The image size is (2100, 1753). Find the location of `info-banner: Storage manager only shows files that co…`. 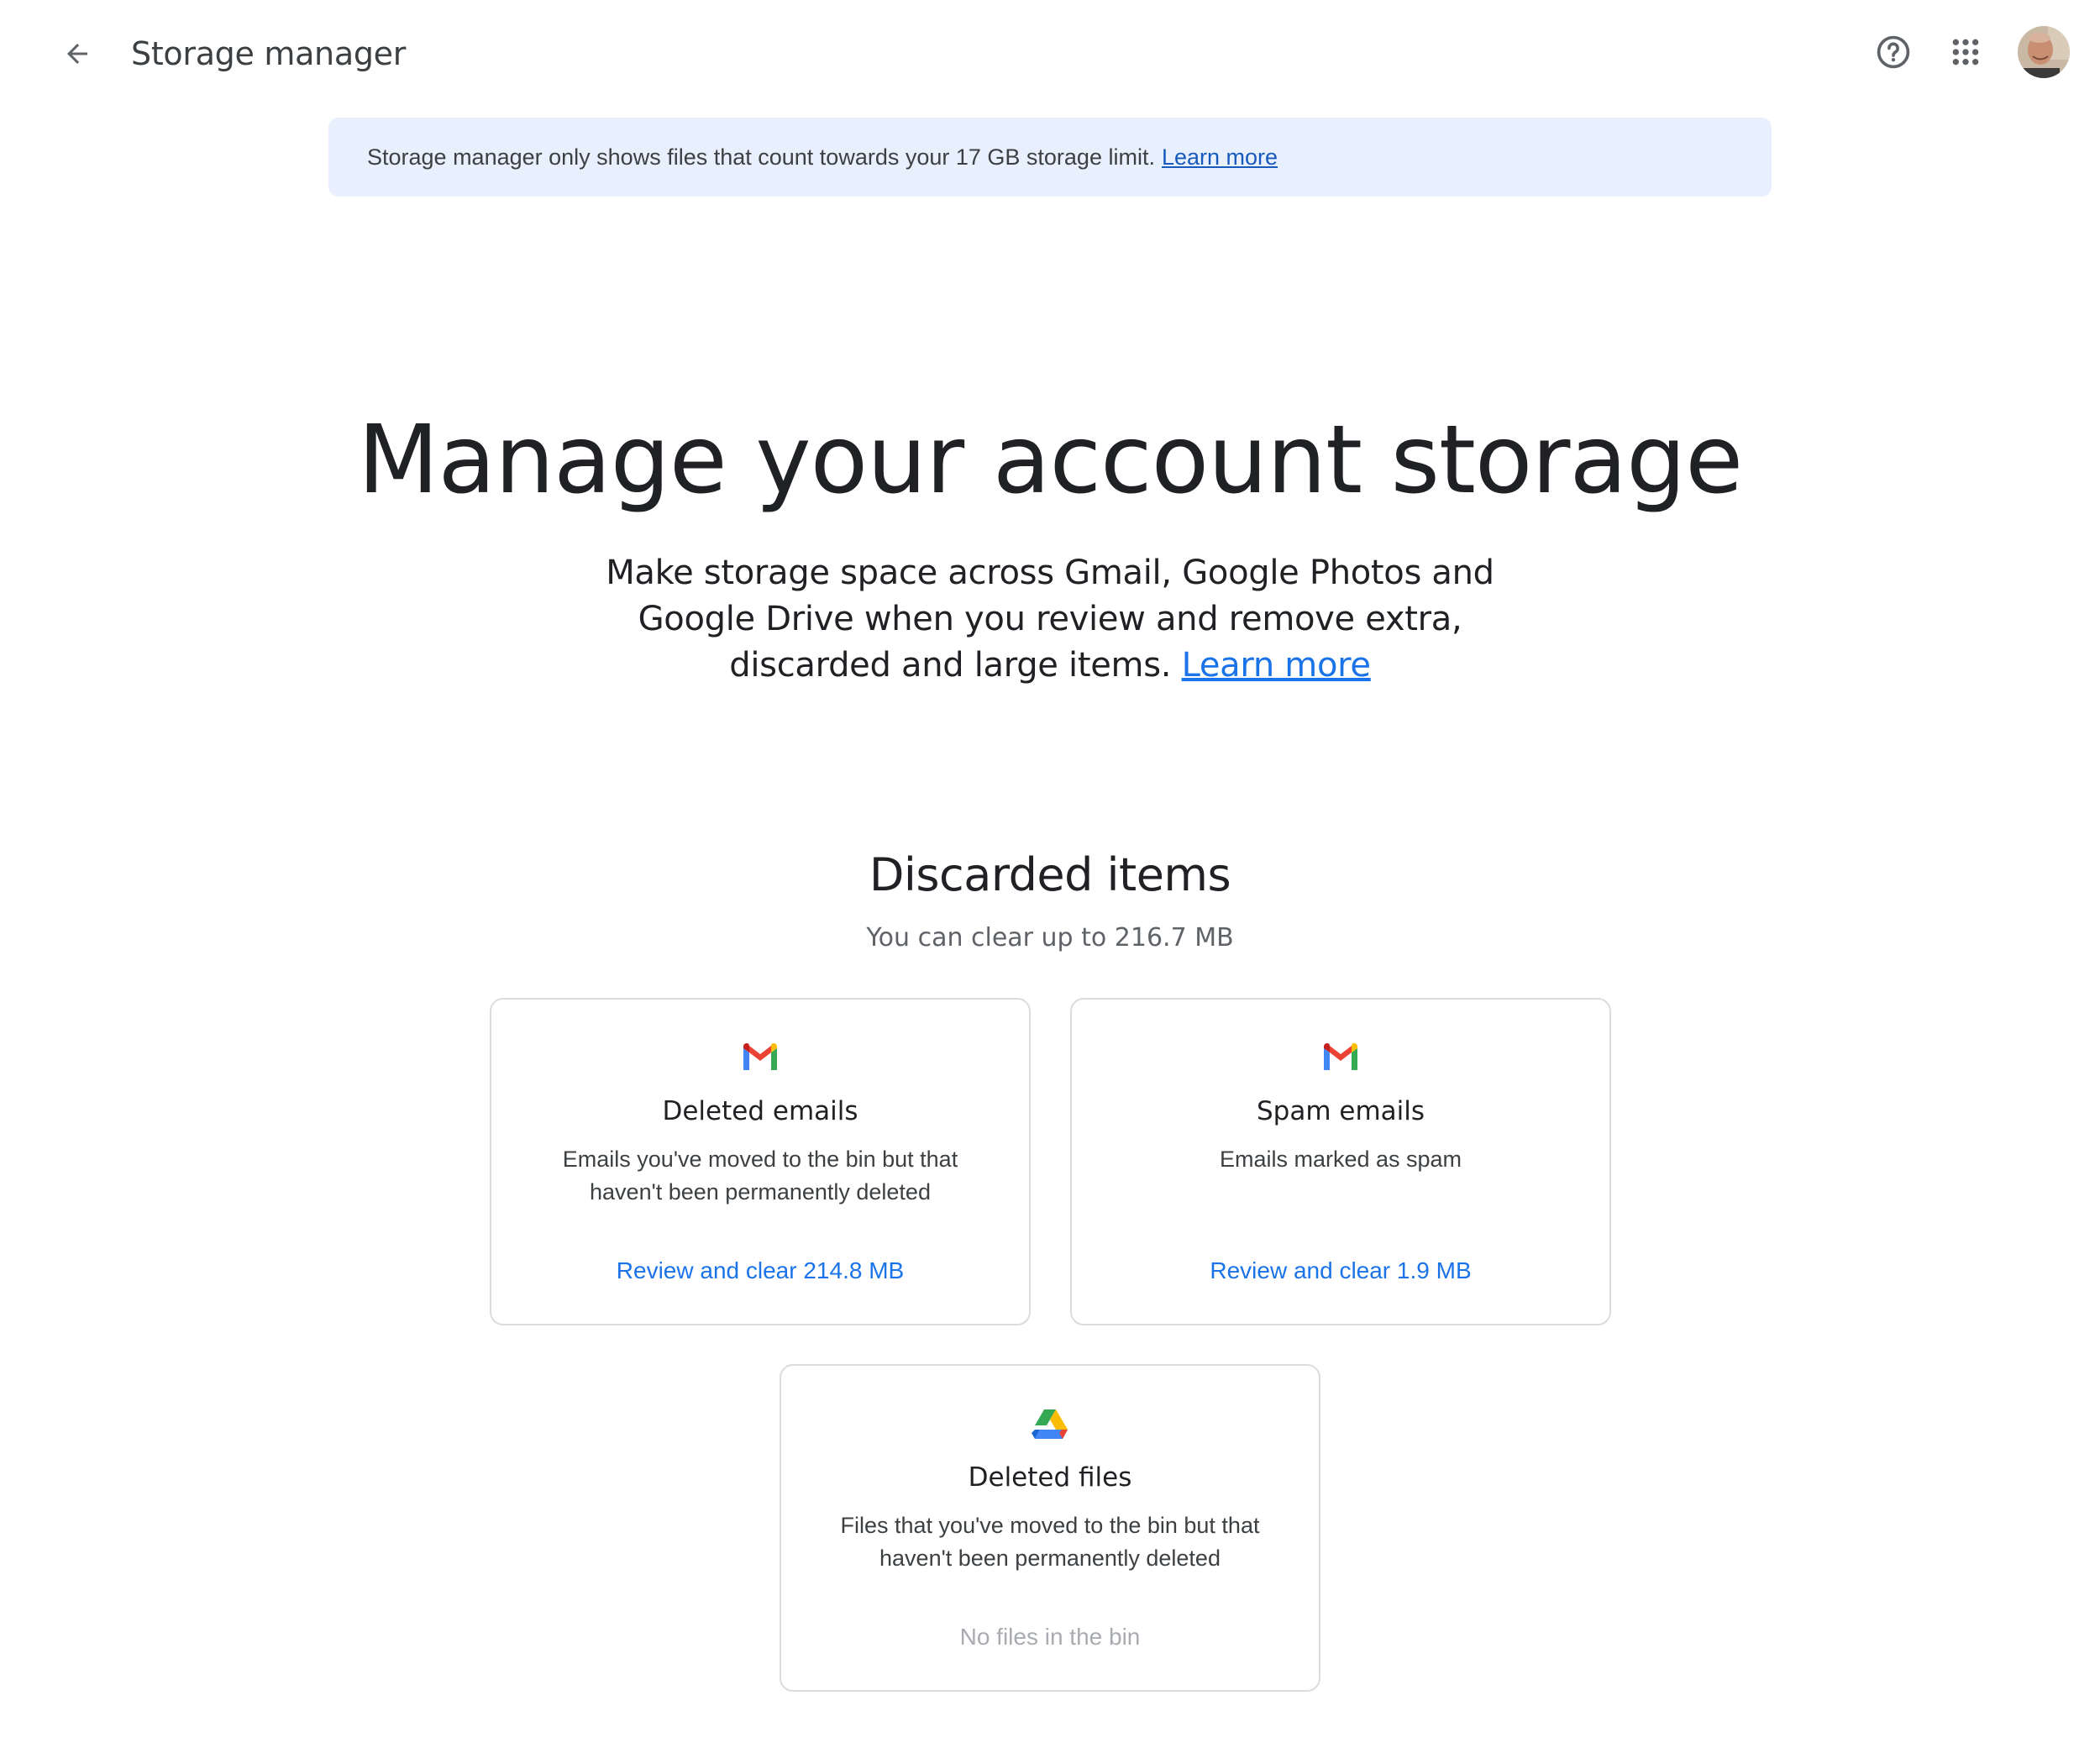

info-banner: Storage manager only shows files that co… is located at coordinates (1050, 157).